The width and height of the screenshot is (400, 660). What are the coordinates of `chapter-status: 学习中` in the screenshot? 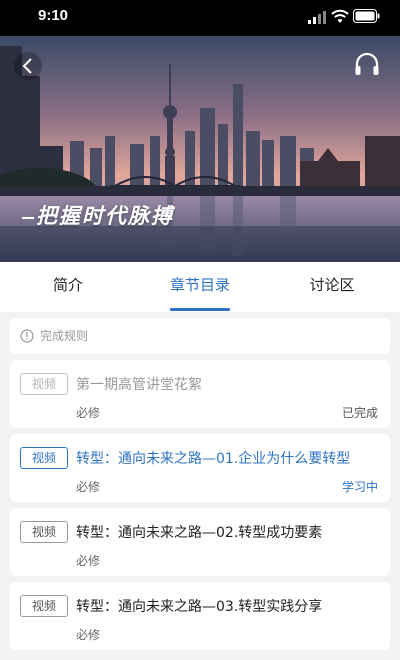 It's located at (359, 487).